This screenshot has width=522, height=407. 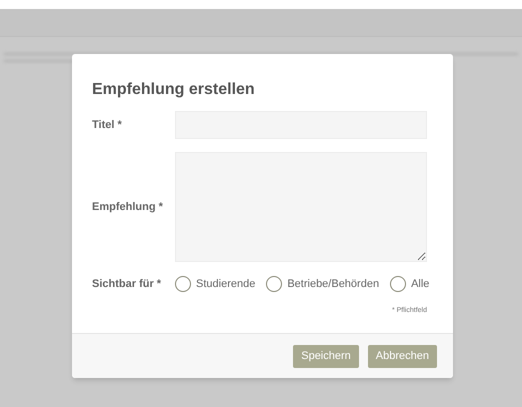 I want to click on field-label: Titel *, so click(x=107, y=125).